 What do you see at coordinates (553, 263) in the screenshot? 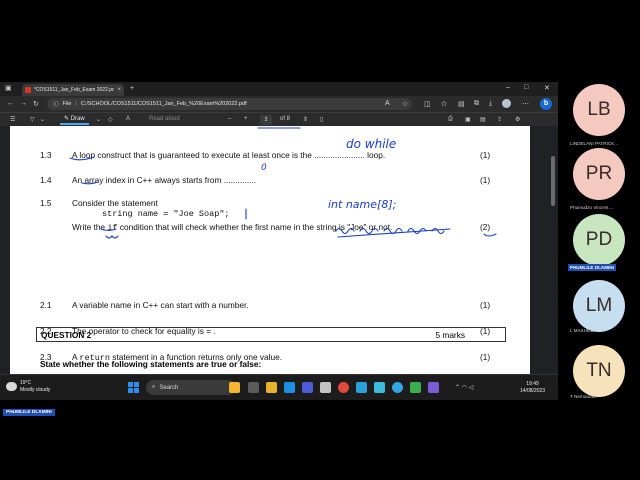
I see `vertical-scrollbar` at bounding box center [553, 263].